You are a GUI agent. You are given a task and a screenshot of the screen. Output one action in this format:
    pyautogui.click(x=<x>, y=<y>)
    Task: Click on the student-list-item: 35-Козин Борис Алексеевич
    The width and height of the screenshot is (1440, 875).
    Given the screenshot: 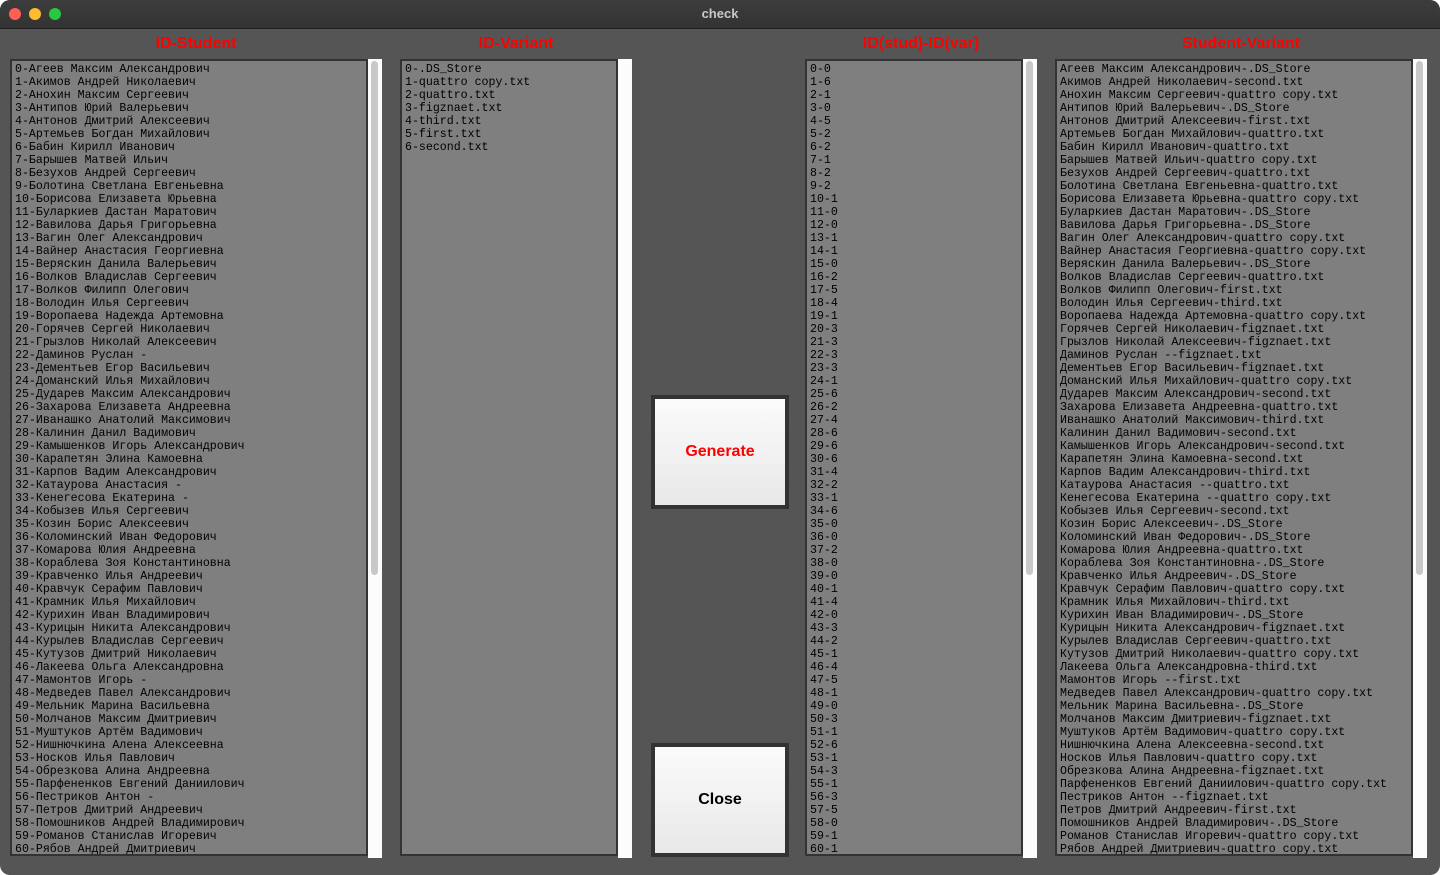 What is the action you would take?
    pyautogui.click(x=189, y=524)
    